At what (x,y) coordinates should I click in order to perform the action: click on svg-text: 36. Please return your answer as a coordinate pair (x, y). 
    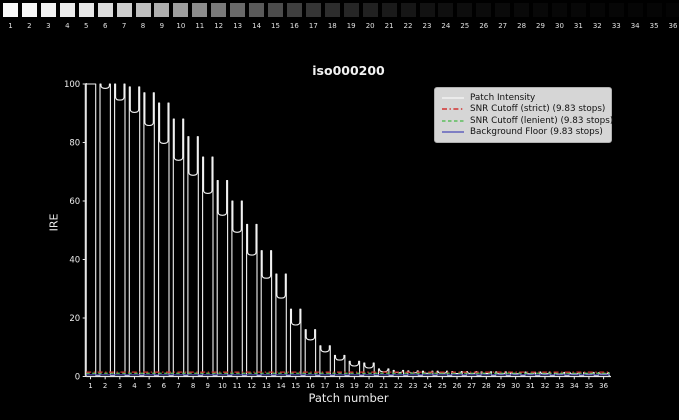
    Looking at the image, I should click on (603, 386).